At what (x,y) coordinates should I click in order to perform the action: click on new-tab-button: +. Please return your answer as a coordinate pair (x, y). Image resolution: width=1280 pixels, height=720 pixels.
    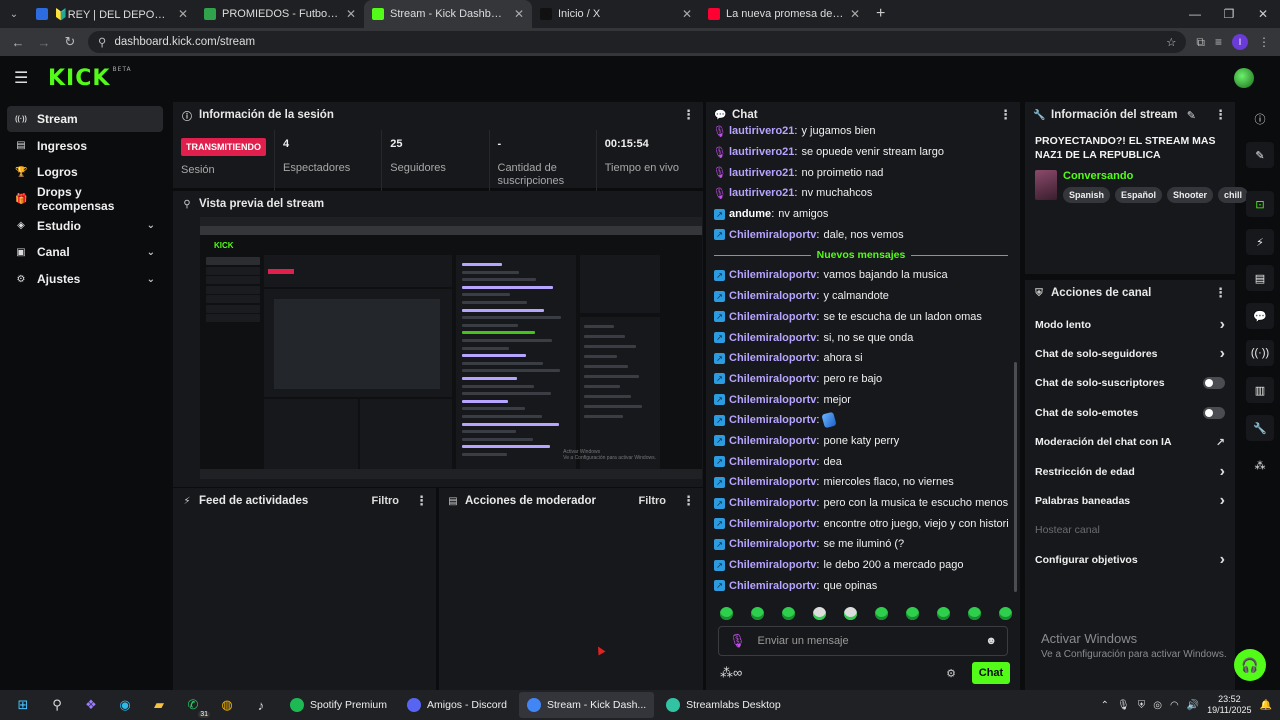
    Looking at the image, I should click on (880, 14).